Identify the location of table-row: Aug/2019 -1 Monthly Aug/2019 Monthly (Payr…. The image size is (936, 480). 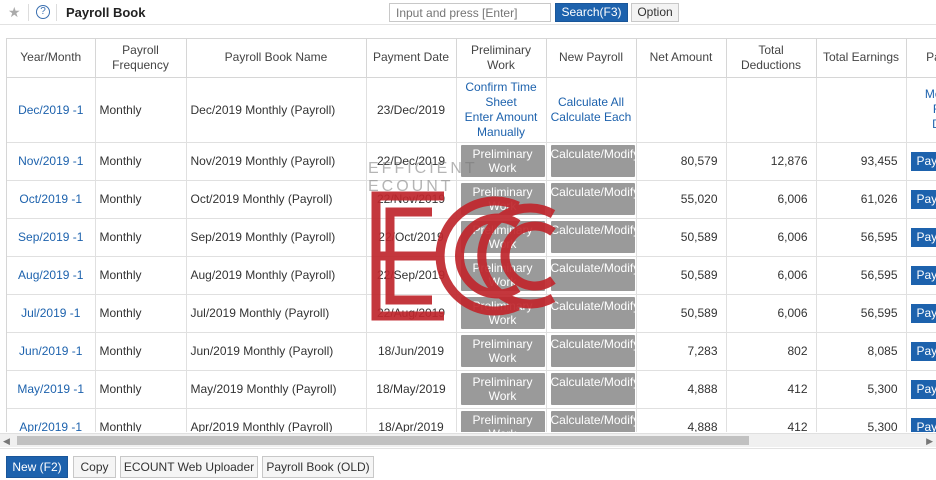
(471, 275).